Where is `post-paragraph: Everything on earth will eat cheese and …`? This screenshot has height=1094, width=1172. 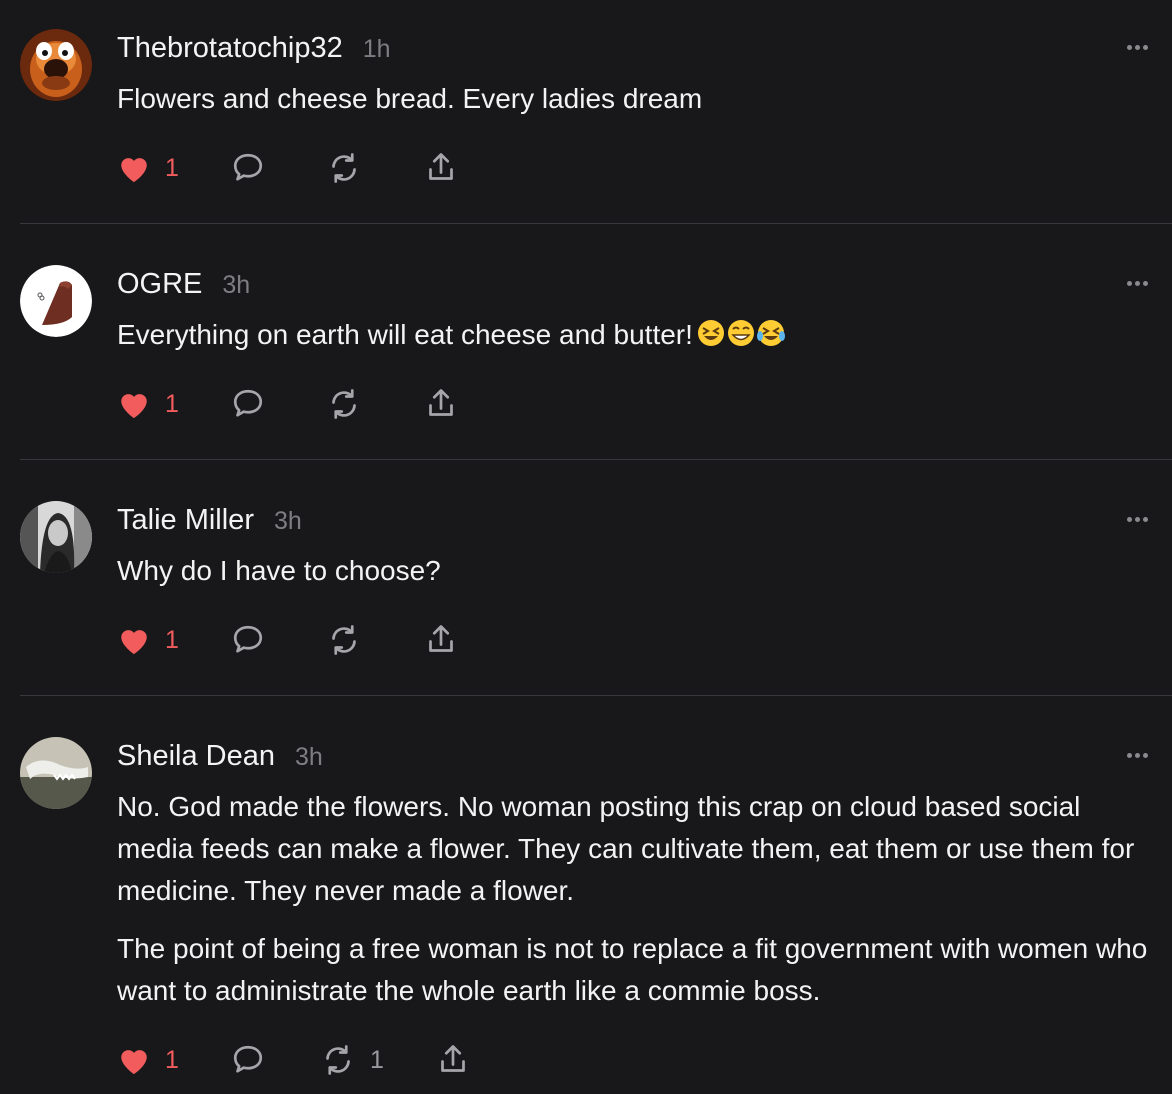 post-paragraph: Everything on earth will eat cheese and … is located at coordinates (637, 337).